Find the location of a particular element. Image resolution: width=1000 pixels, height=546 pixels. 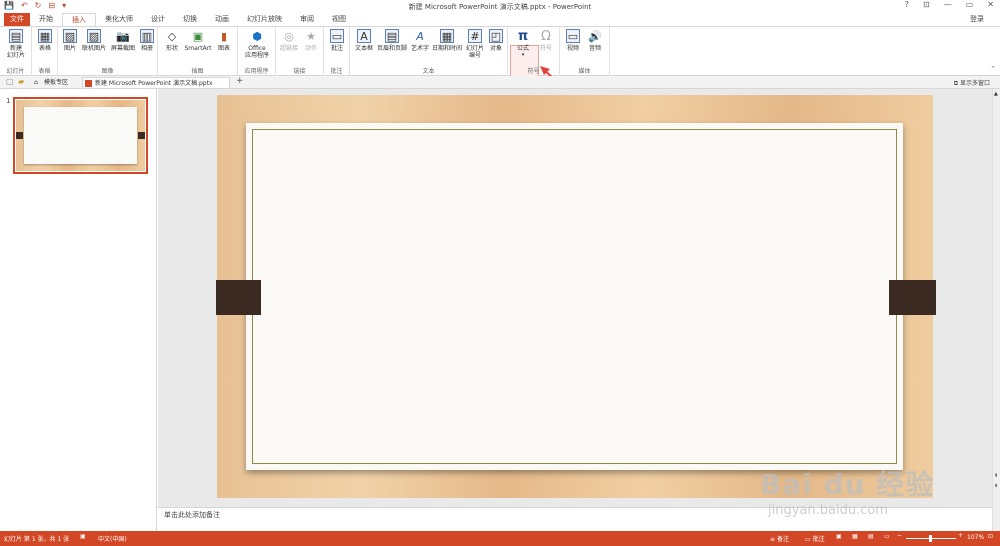

tab-insert: 插入 is located at coordinates (79, 19).